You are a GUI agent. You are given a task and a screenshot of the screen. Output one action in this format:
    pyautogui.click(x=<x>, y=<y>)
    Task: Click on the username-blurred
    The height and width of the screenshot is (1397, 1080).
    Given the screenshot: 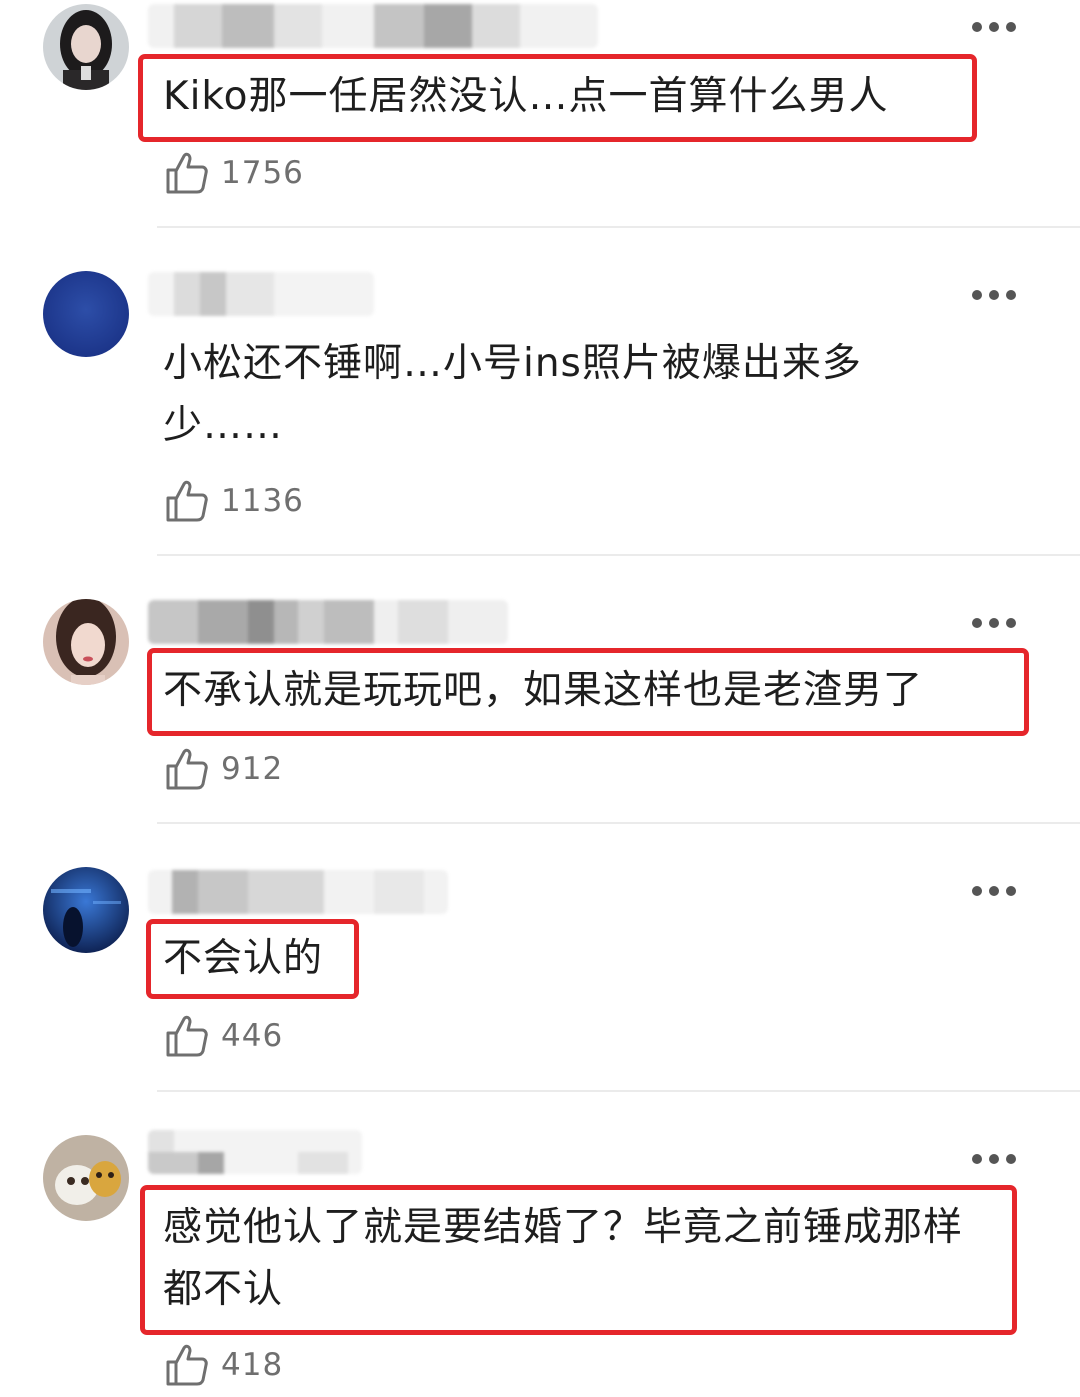 What is the action you would take?
    pyautogui.click(x=255, y=1152)
    